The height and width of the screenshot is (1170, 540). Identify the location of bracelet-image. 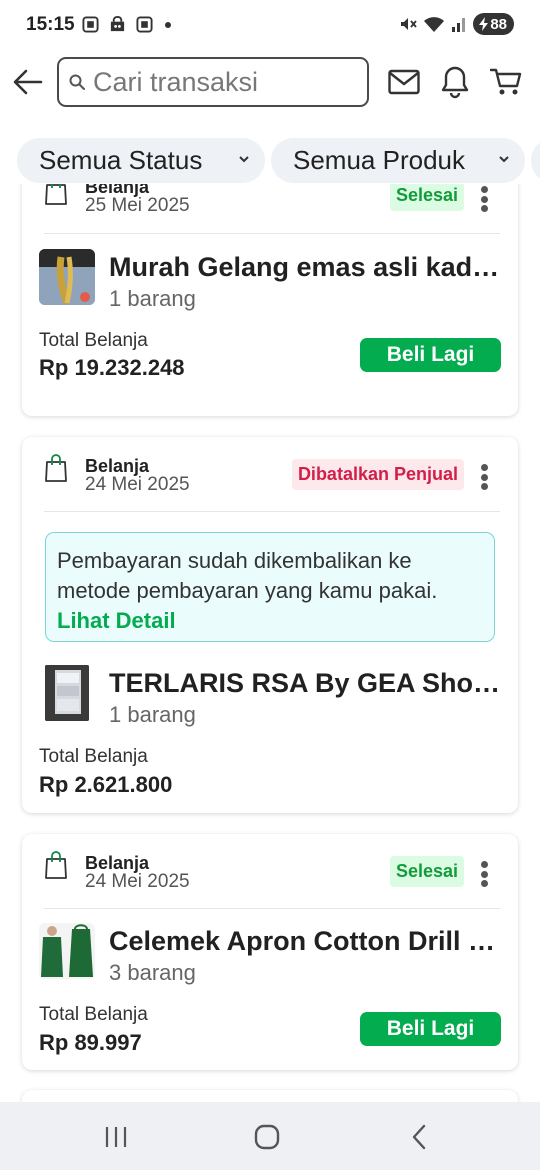
(67, 277).